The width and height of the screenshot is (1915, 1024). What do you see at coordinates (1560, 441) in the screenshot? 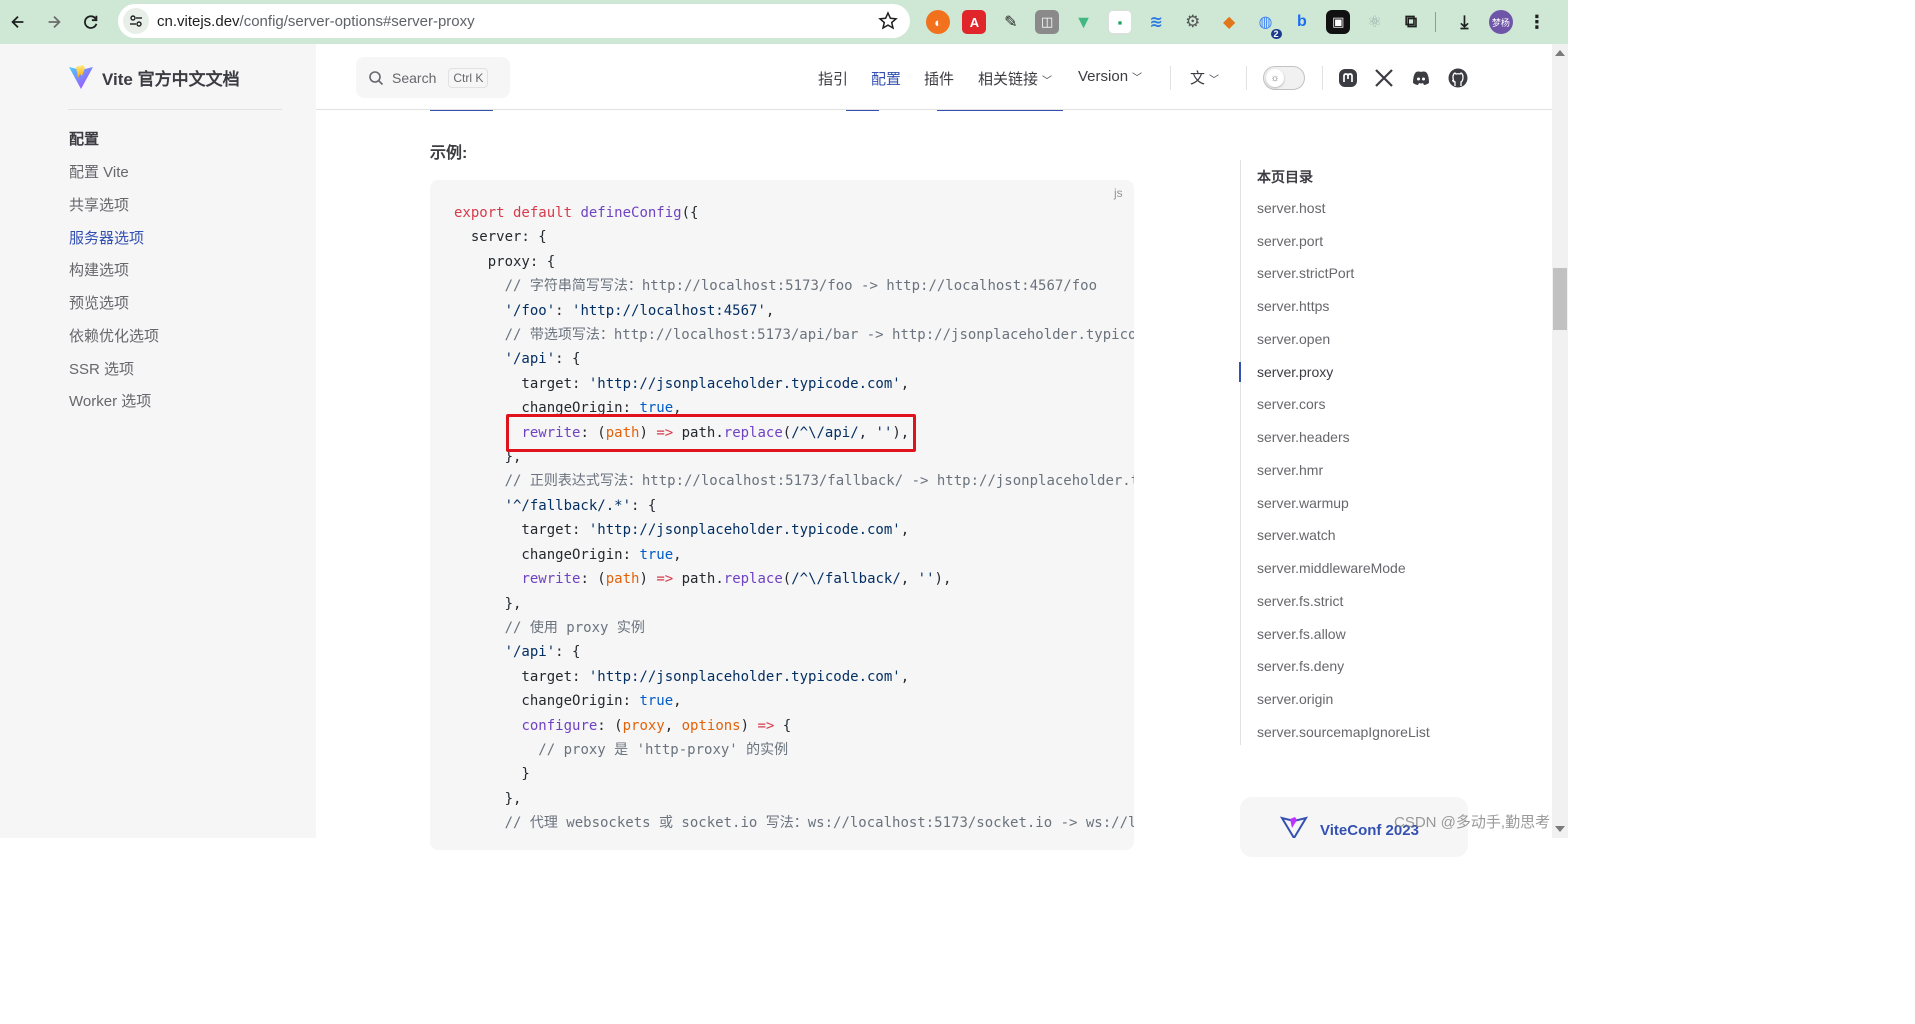
I see `page-scrollbar` at bounding box center [1560, 441].